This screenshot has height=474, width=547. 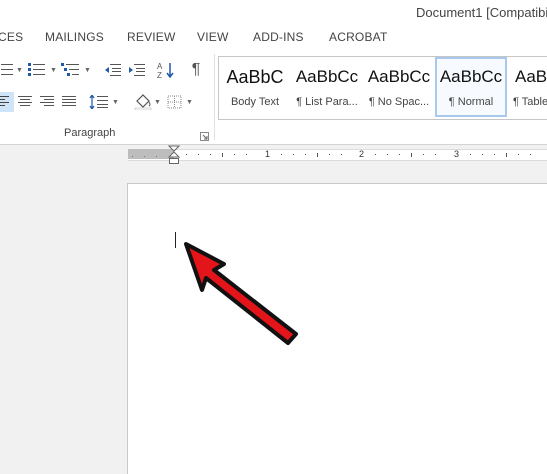 I want to click on decrease-indent-icon, so click(x=113, y=70).